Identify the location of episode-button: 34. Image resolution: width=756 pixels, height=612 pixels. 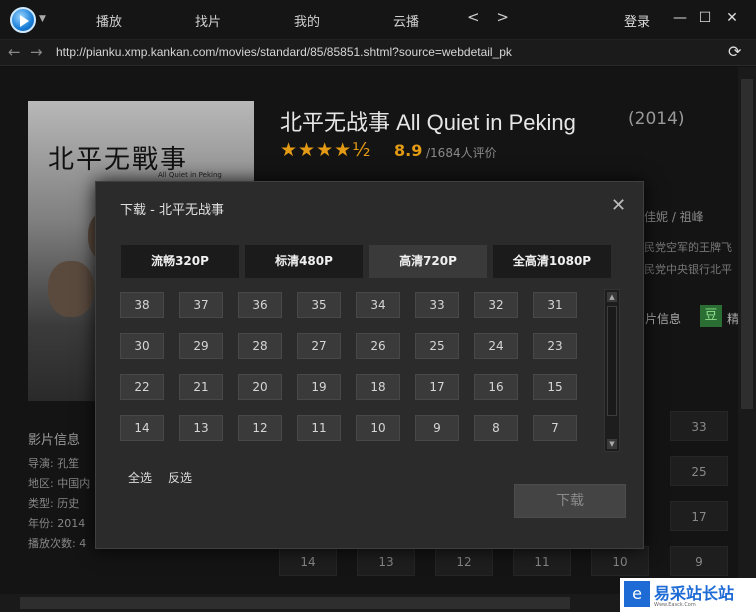
(378, 305).